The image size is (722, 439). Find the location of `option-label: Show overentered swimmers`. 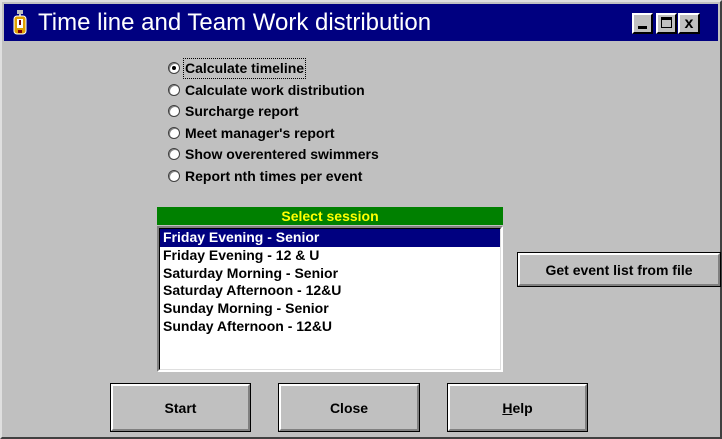

option-label: Show overentered swimmers is located at coordinates (282, 154).